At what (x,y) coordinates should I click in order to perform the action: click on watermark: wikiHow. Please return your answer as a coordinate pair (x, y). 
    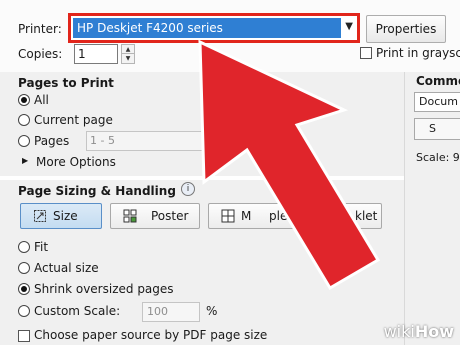
    Looking at the image, I should click on (419, 331).